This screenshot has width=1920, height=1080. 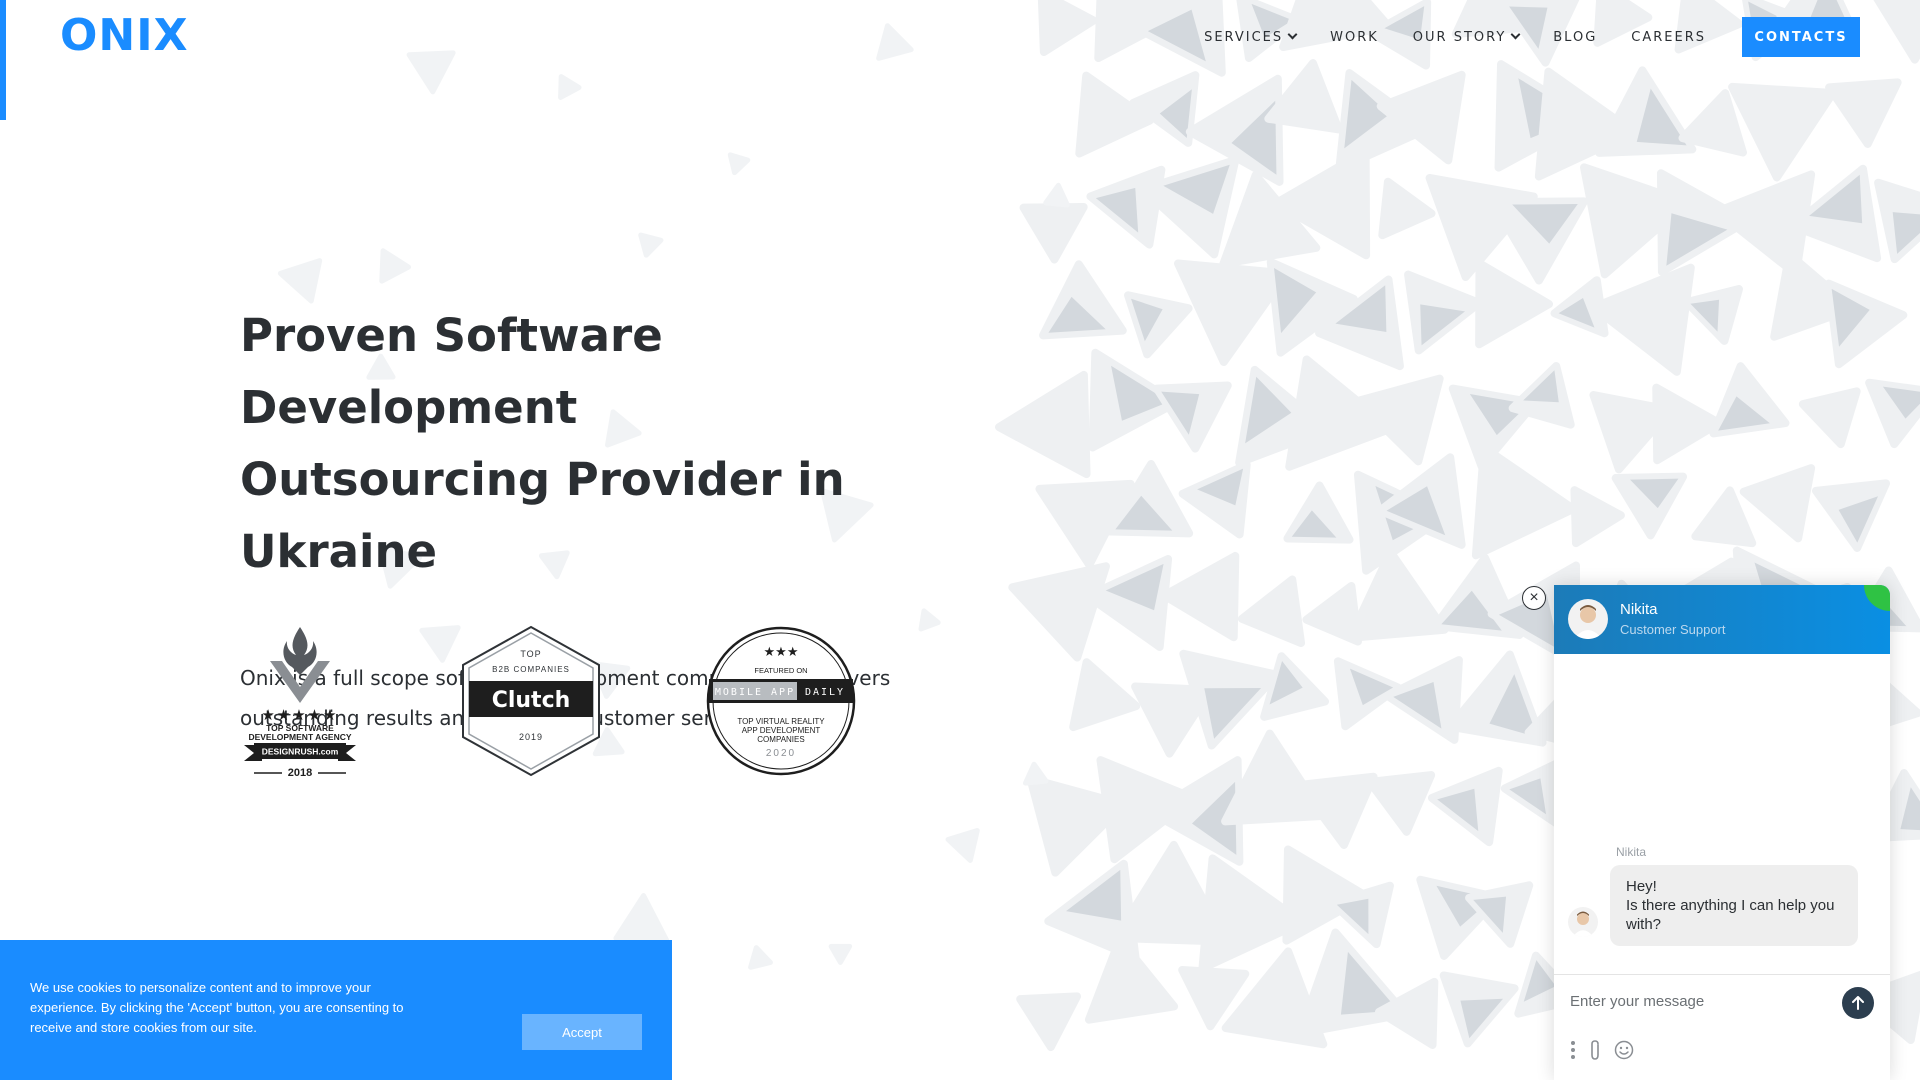 I want to click on mobileappdaily-stars: ★★★, so click(x=781, y=652).